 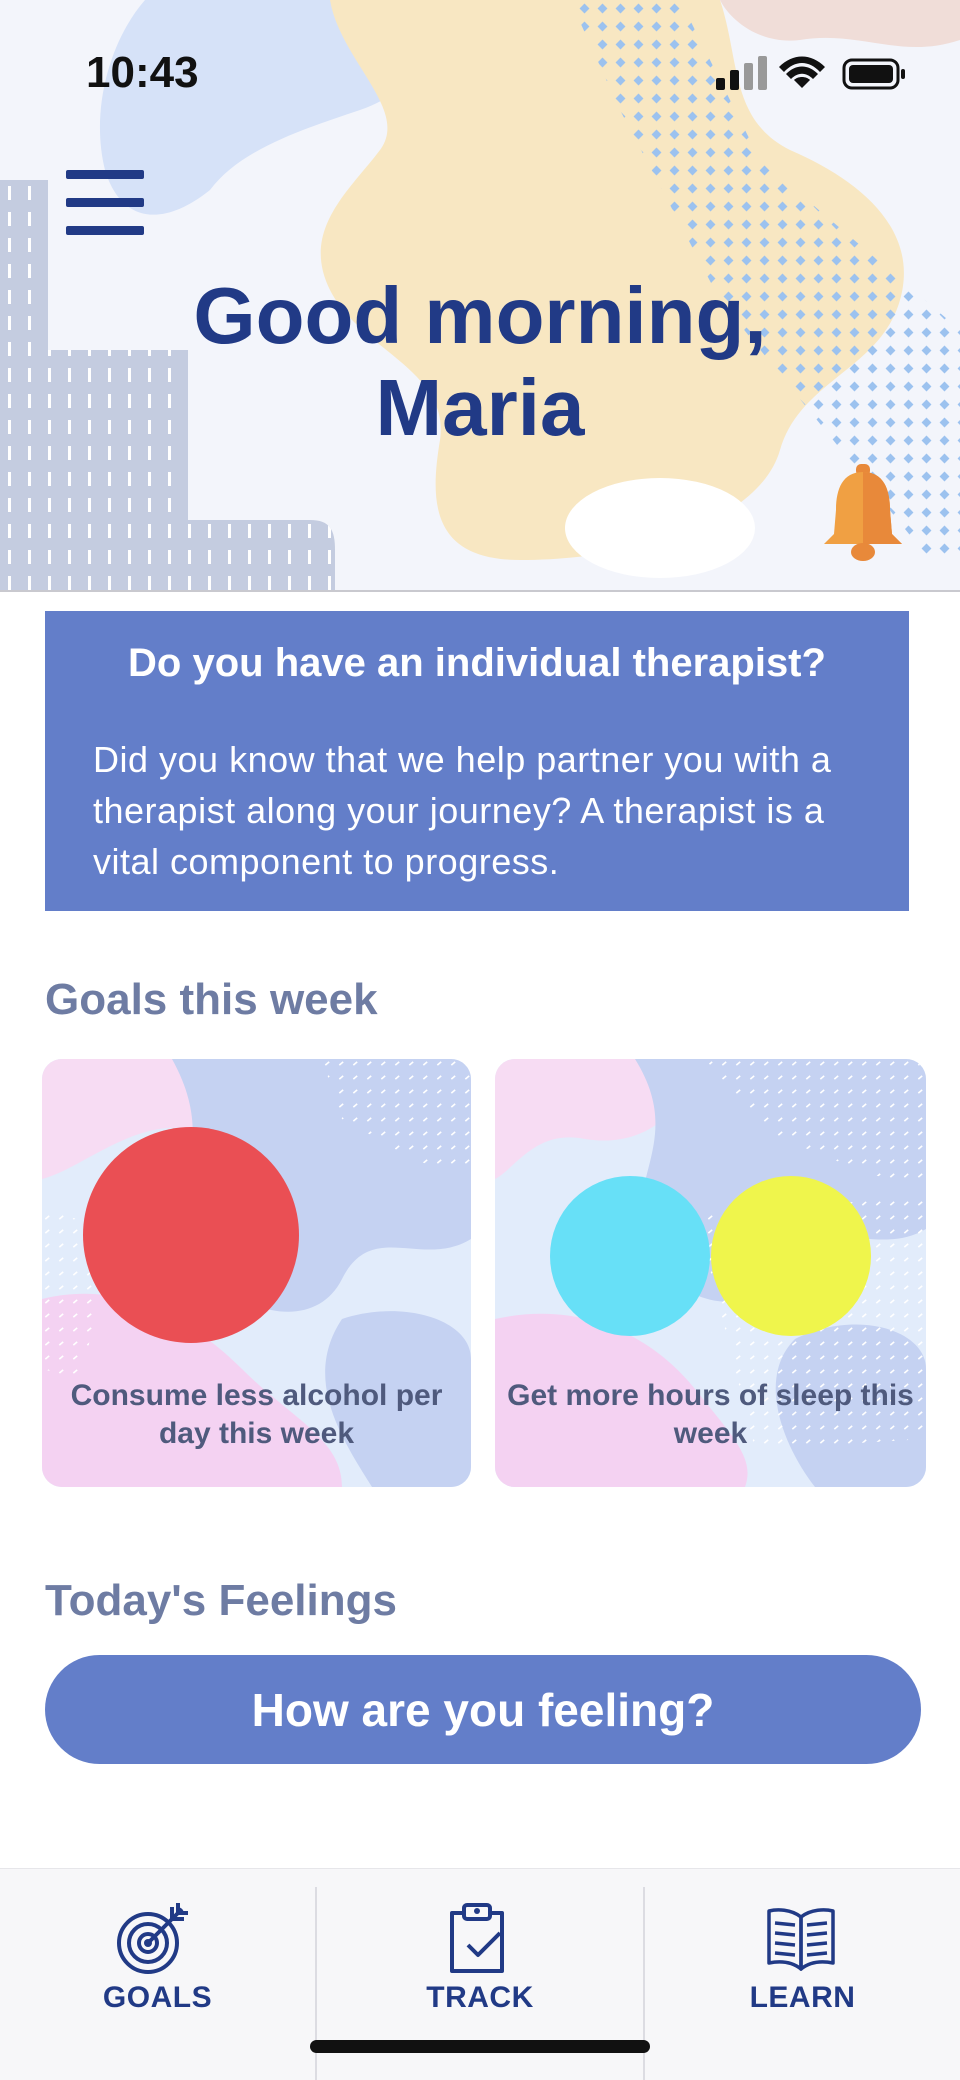 What do you see at coordinates (480, 407) in the screenshot?
I see `greeting-name: Maria` at bounding box center [480, 407].